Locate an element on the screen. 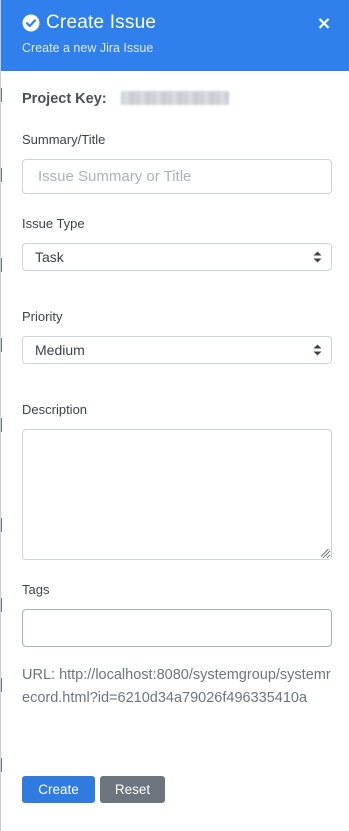  reset-button: Reset is located at coordinates (132, 789).